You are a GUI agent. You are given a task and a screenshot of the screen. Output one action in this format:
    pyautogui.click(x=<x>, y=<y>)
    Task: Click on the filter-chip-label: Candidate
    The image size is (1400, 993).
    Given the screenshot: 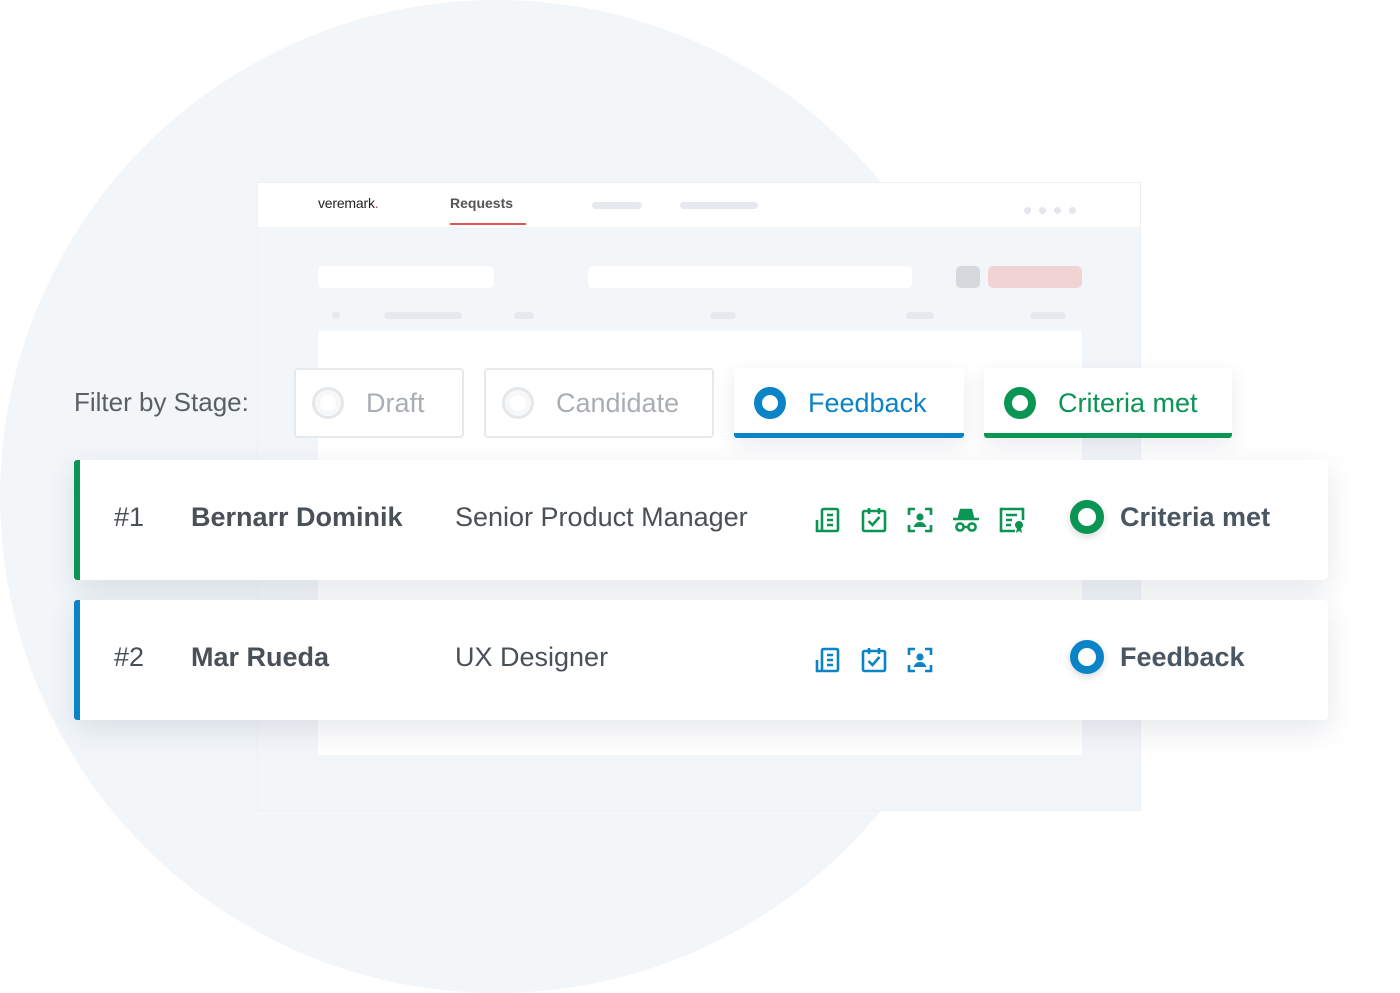 What is the action you would take?
    pyautogui.click(x=617, y=403)
    